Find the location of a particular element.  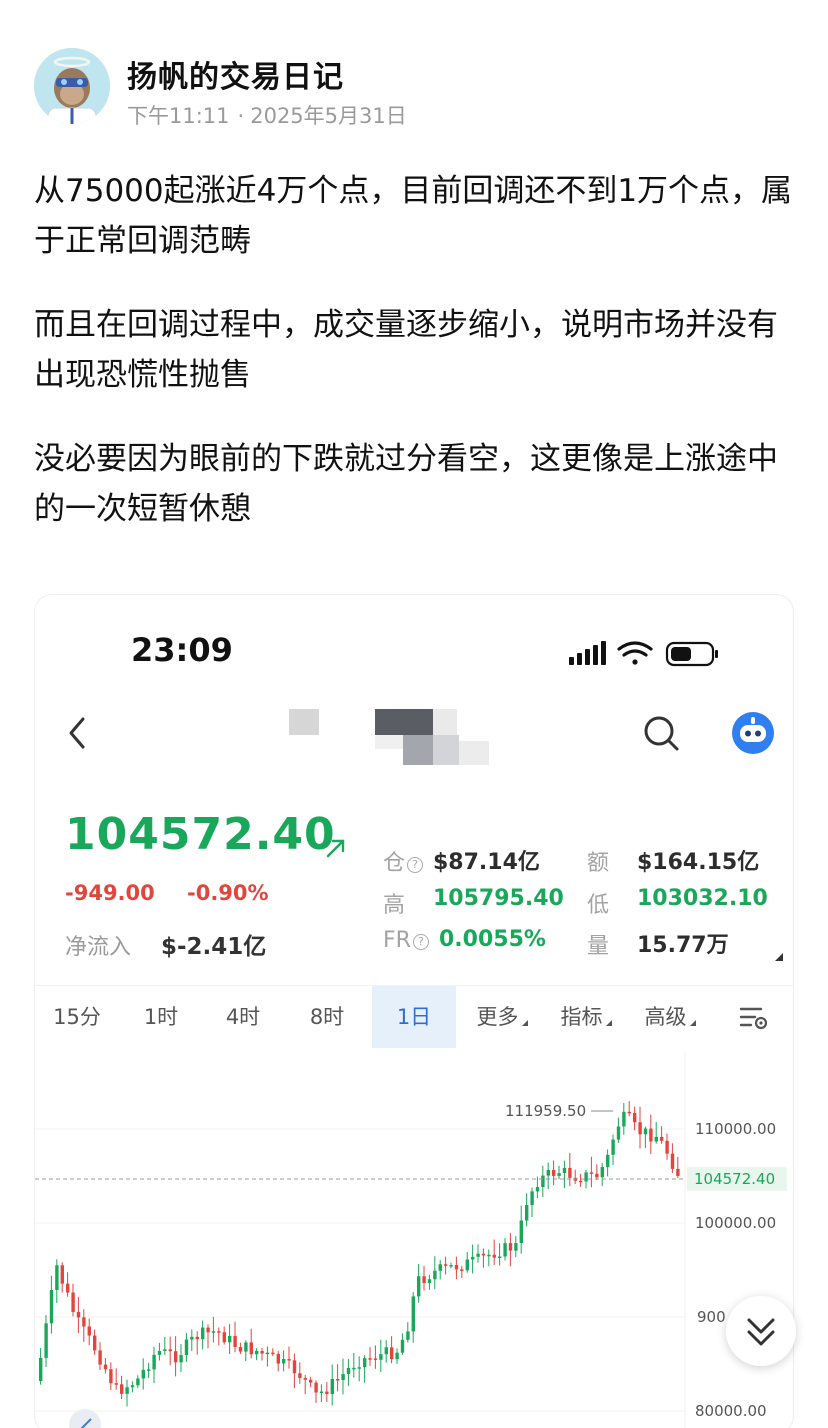

tab-advanced: 高级 is located at coordinates (670, 1017).